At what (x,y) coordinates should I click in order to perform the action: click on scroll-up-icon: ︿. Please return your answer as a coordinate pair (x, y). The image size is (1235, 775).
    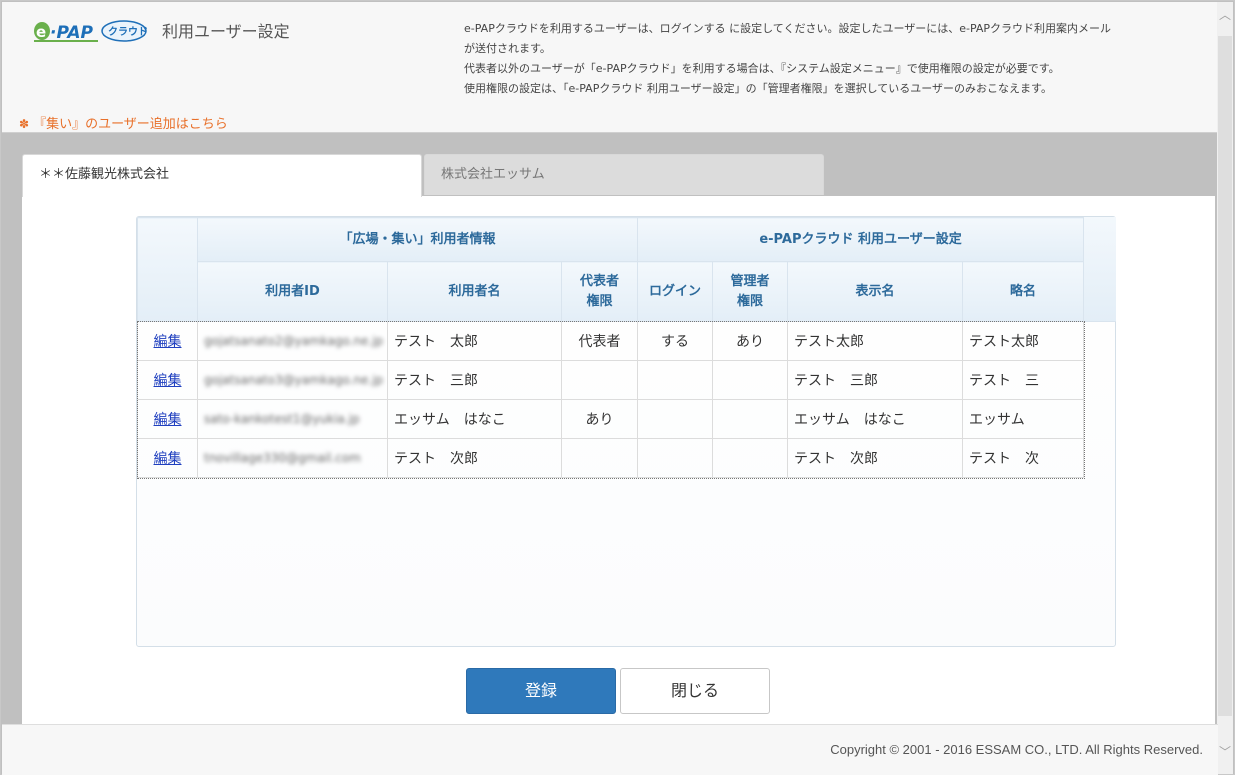
    Looking at the image, I should click on (1225, 20).